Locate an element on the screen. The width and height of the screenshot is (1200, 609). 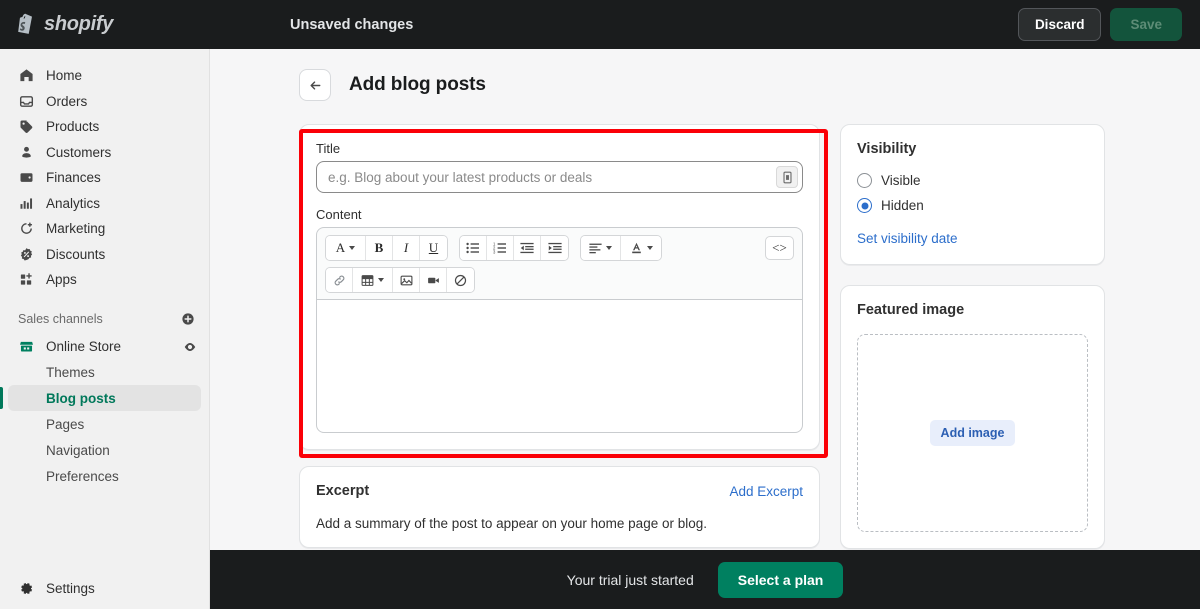
list-indent-group: 123 is located at coordinates (514, 248).